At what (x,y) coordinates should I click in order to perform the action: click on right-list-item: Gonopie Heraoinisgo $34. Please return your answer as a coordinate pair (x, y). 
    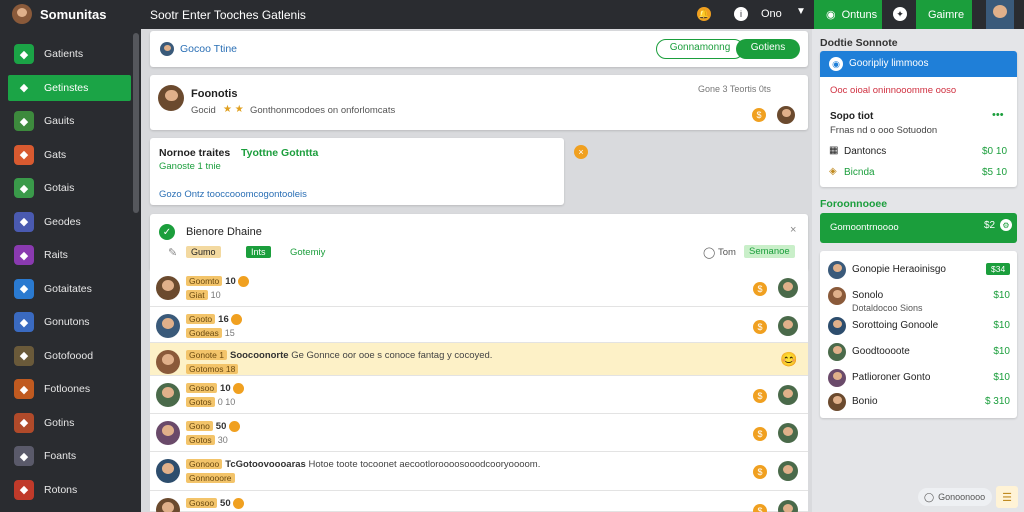
    Looking at the image, I should click on (919, 270).